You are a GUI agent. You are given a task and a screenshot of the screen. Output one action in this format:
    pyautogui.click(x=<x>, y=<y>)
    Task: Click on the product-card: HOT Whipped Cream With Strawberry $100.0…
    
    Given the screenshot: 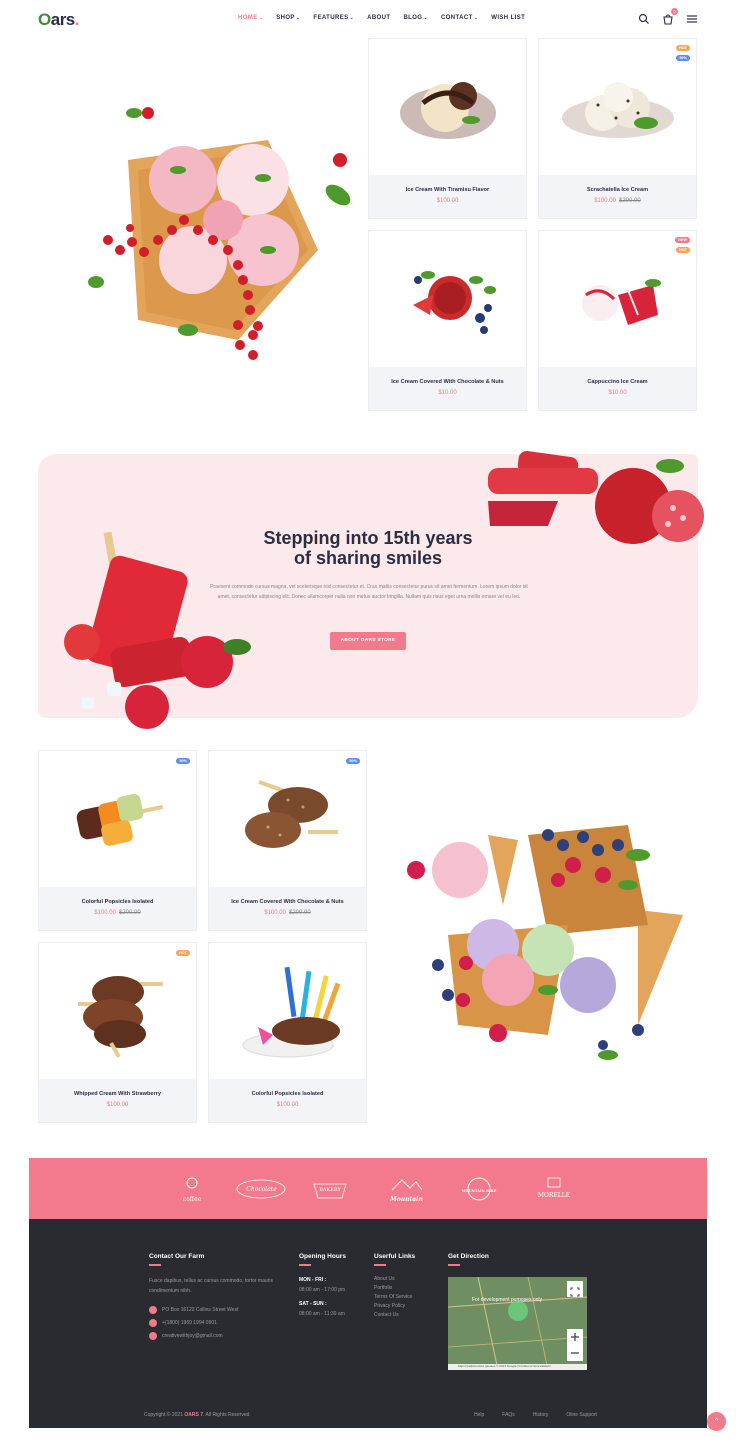 What is the action you would take?
    pyautogui.click(x=117, y=1032)
    